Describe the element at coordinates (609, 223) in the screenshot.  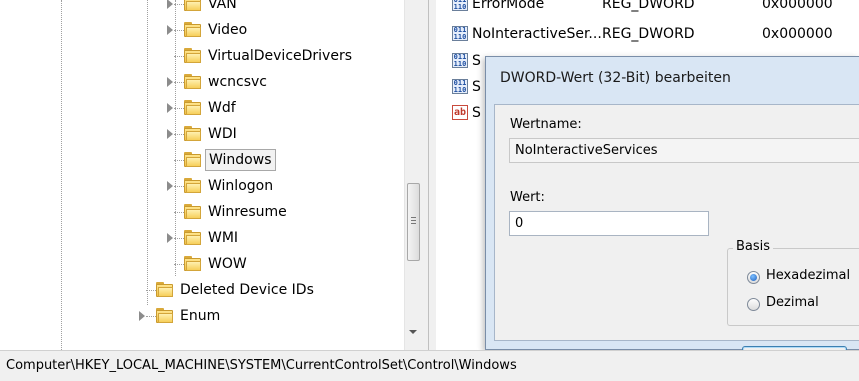
I see `value-data-field: 0` at that location.